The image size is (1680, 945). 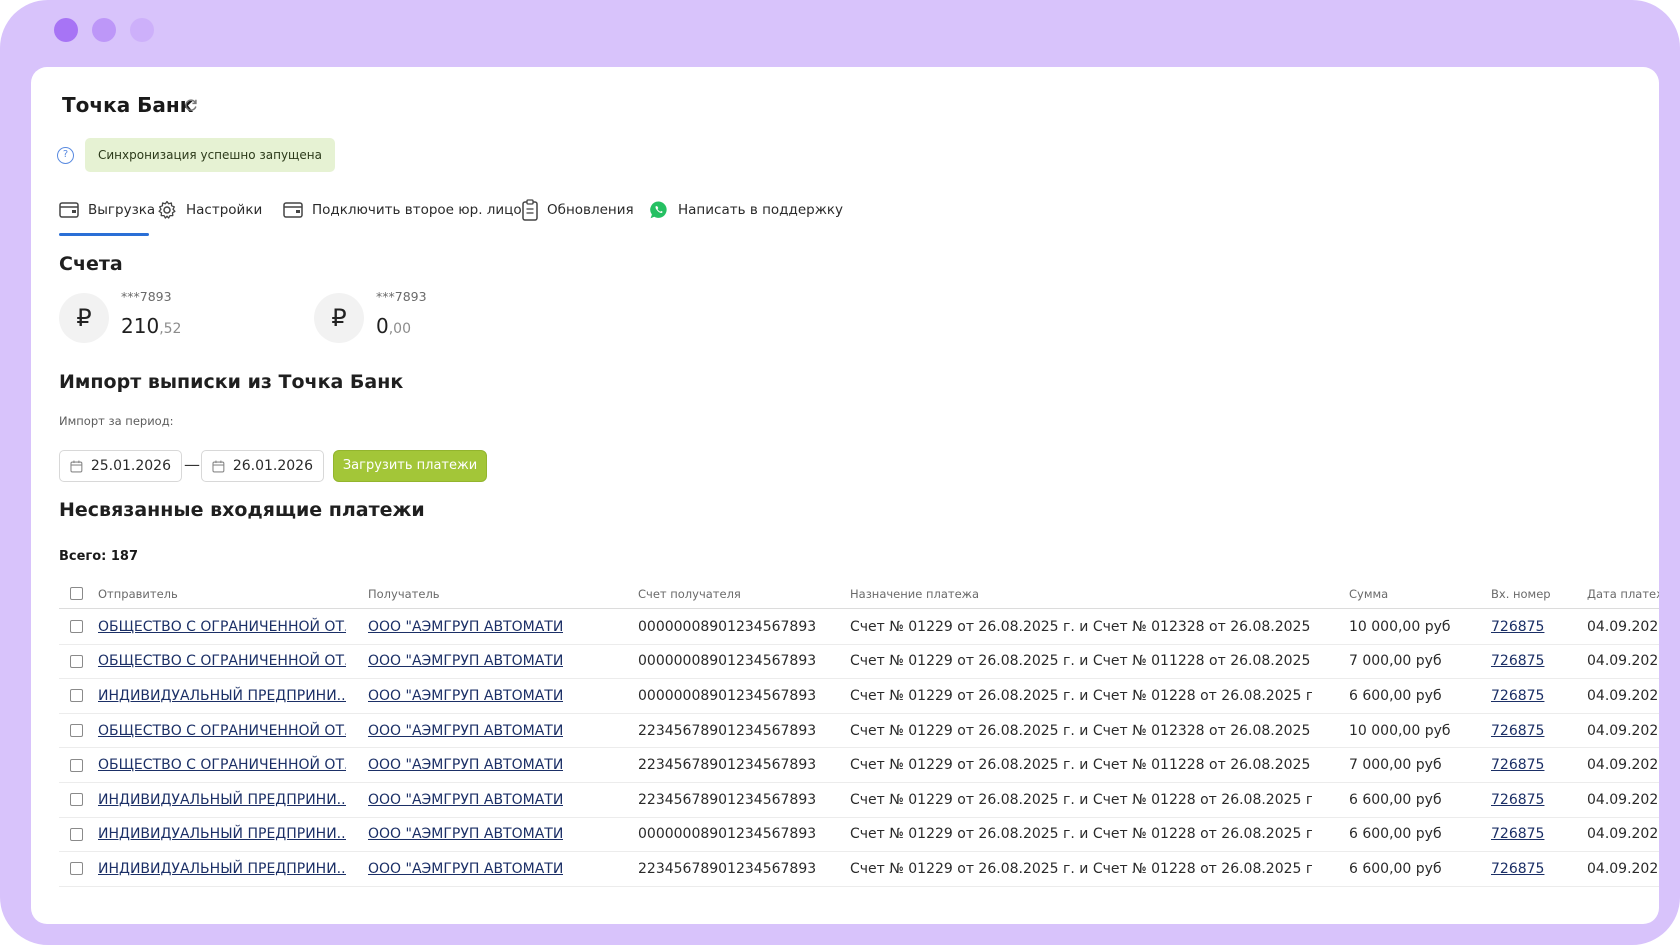 What do you see at coordinates (1416, 593) in the screenshot?
I see `column-header-amount: Сумма` at bounding box center [1416, 593].